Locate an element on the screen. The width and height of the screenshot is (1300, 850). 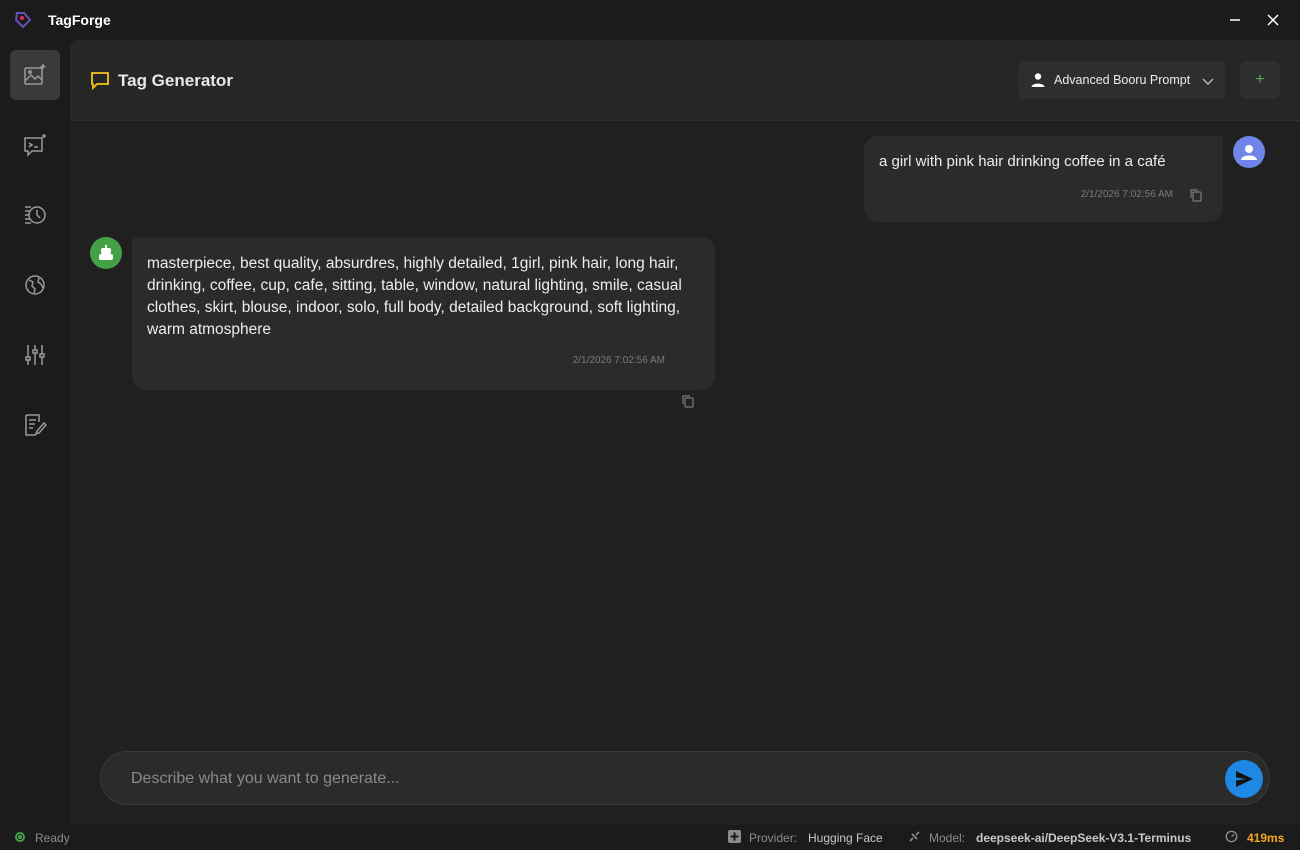
model-value: deepseek-ai/DeepSeek-V3.1-Terminus is located at coordinates (1084, 838).